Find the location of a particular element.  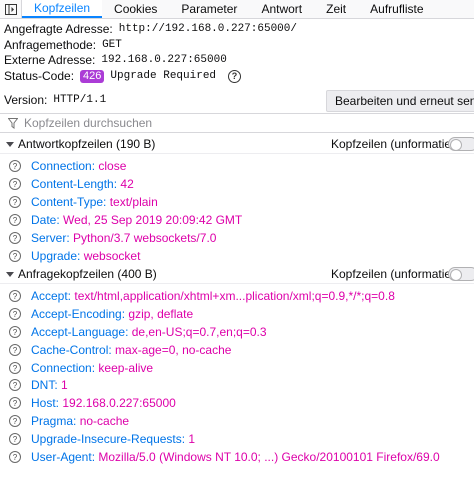

edit-and-resend-button: Bearbeiten und erneut senden is located at coordinates (400, 101).